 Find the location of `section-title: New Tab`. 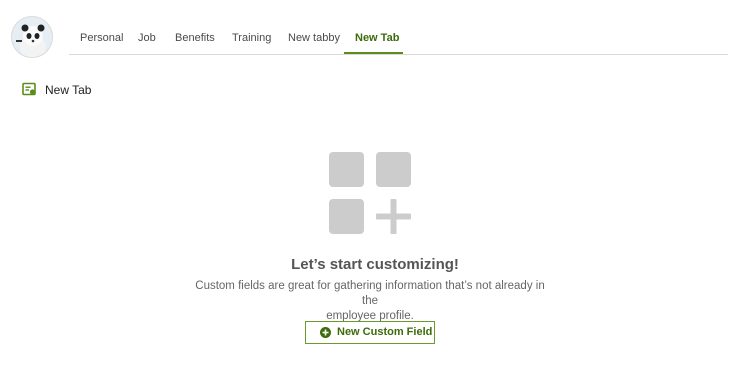

section-title: New Tab is located at coordinates (68, 90).